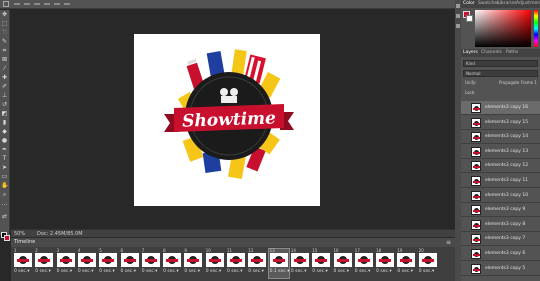 The image size is (540, 281). What do you see at coordinates (280, 272) in the screenshot?
I see `frame-delay: 0.1 sec.▾` at bounding box center [280, 272].